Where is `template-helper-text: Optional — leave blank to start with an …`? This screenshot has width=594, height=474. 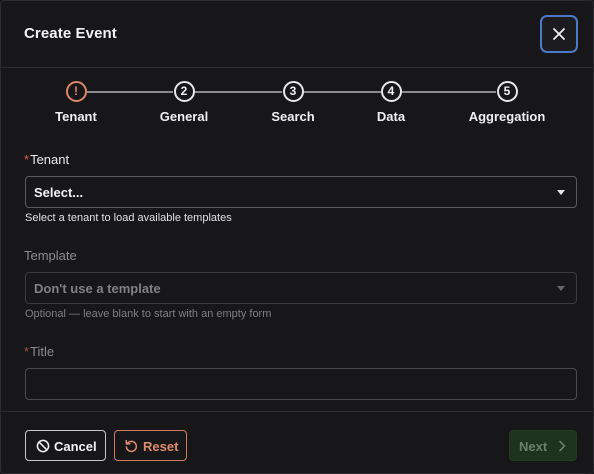
template-helper-text: Optional — leave blank to start with an … is located at coordinates (148, 314).